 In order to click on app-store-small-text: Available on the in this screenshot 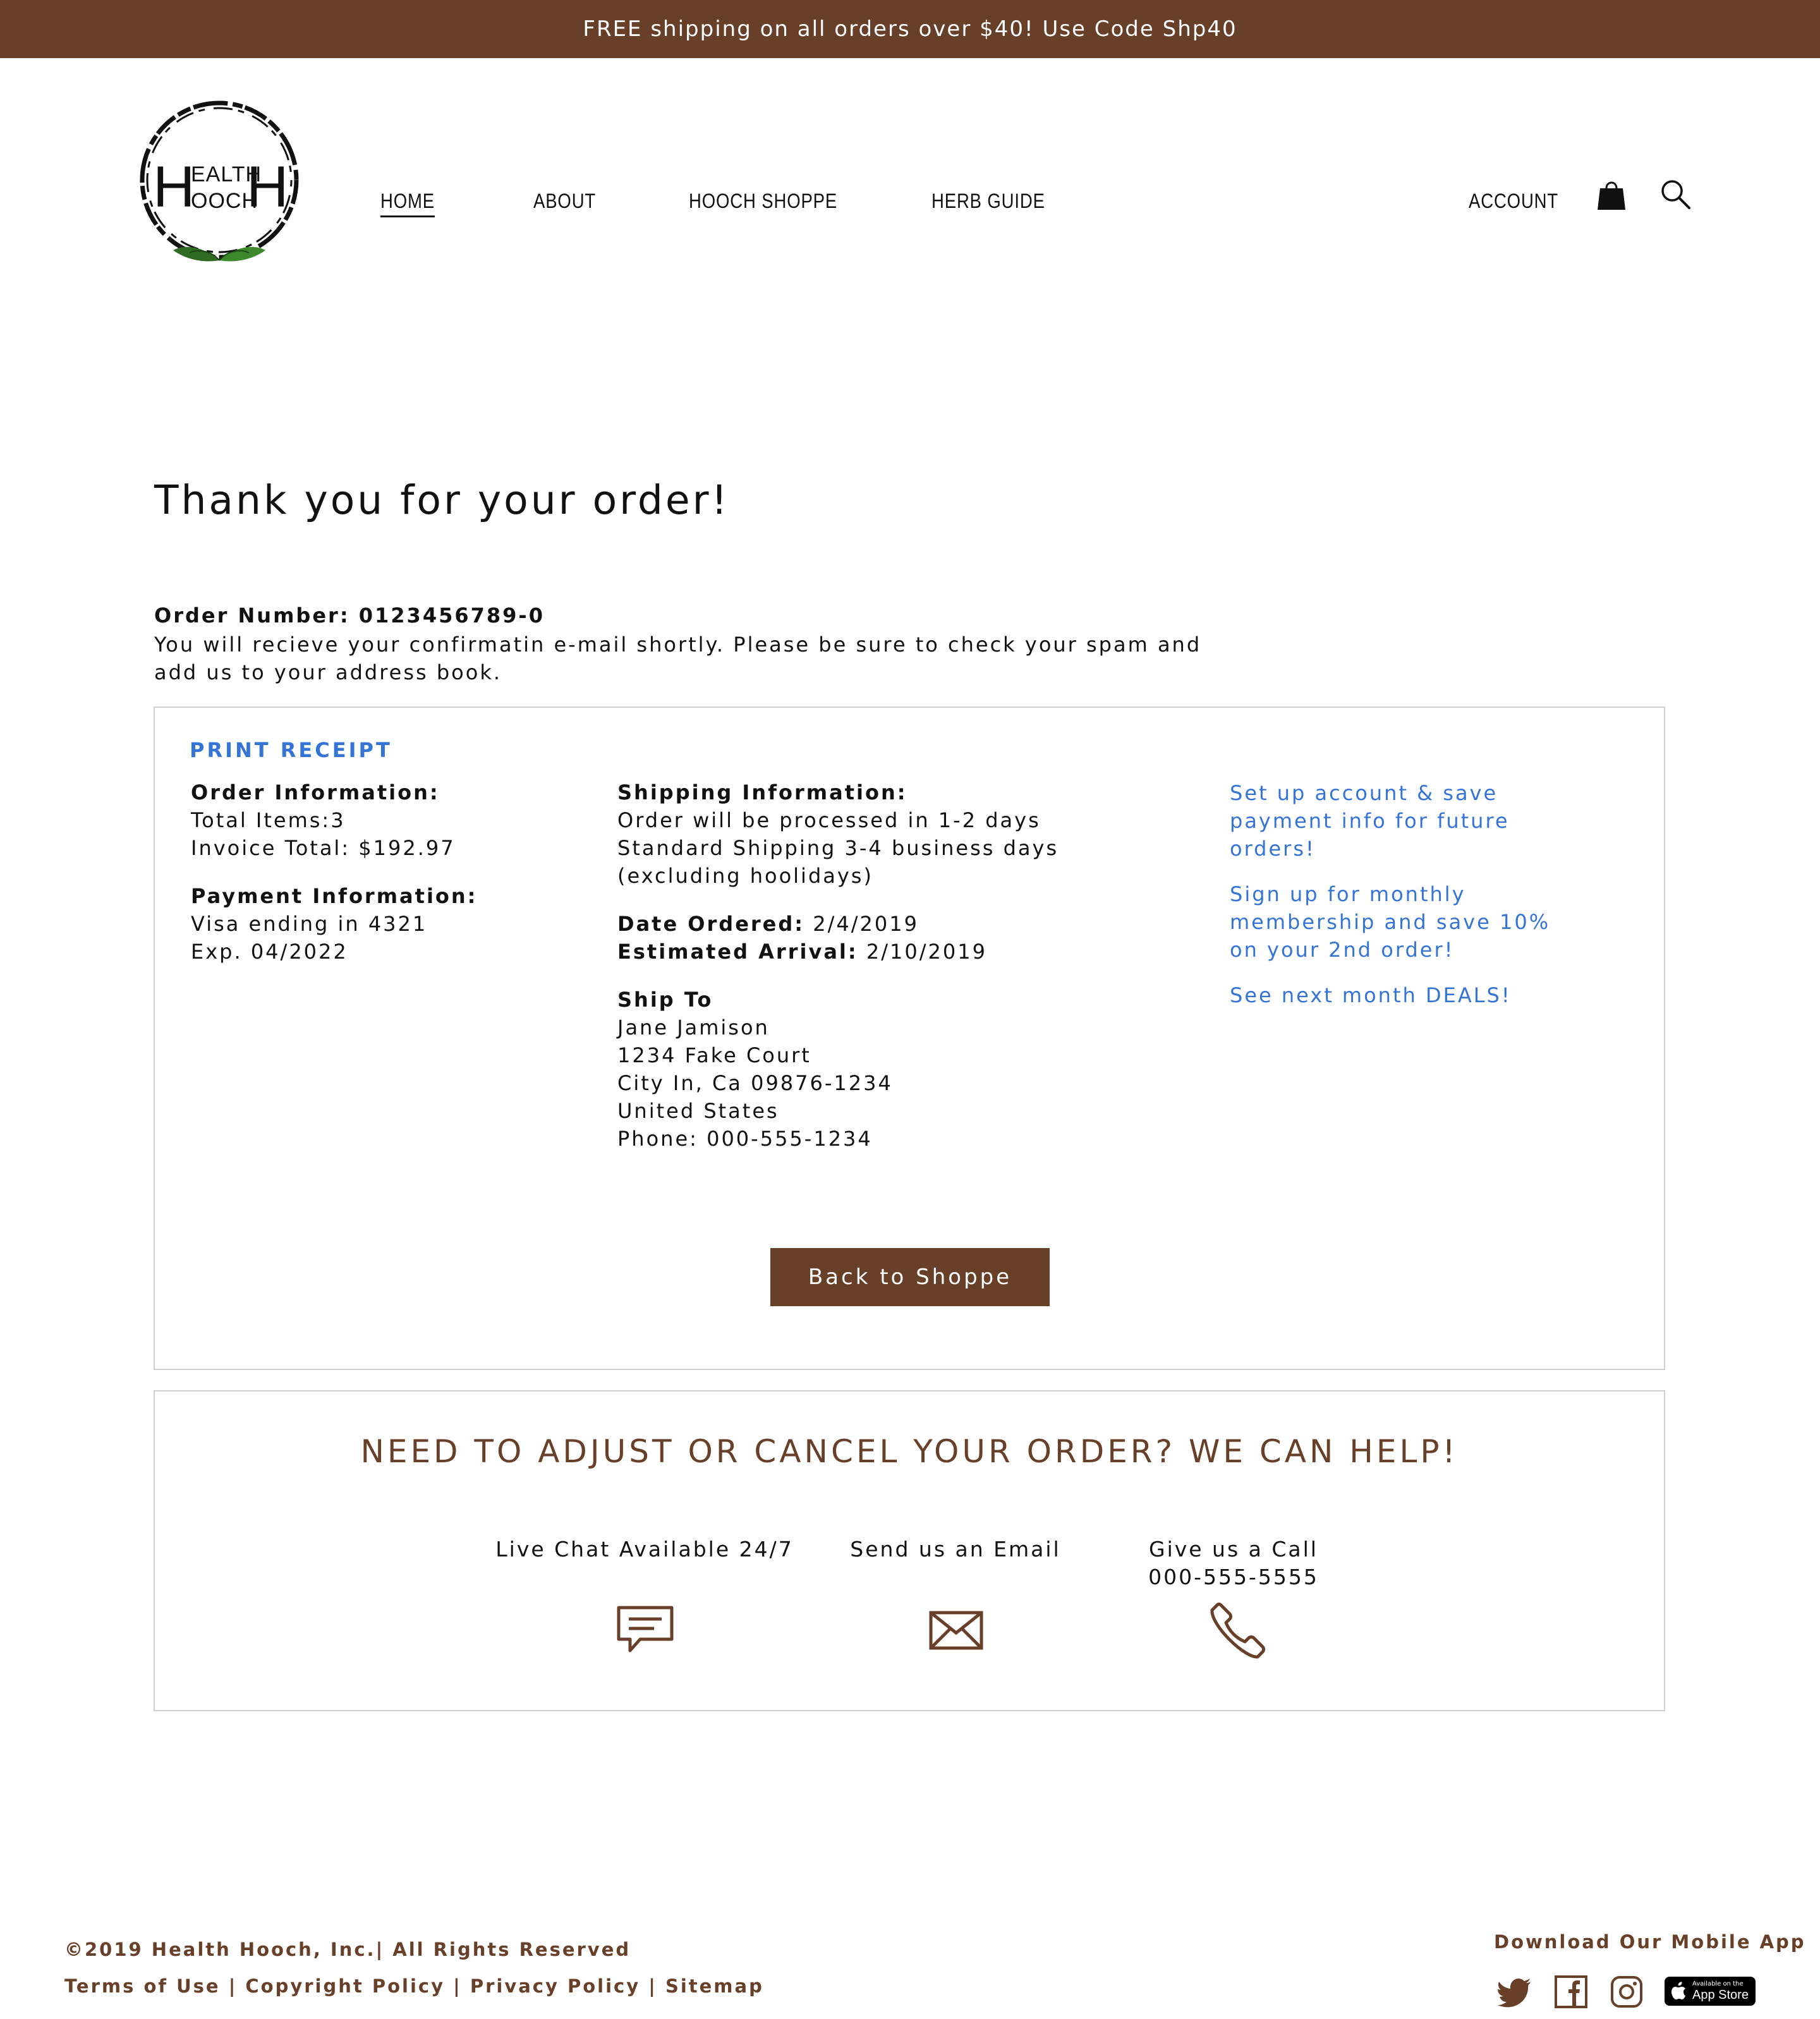, I will do `click(1718, 1983)`.